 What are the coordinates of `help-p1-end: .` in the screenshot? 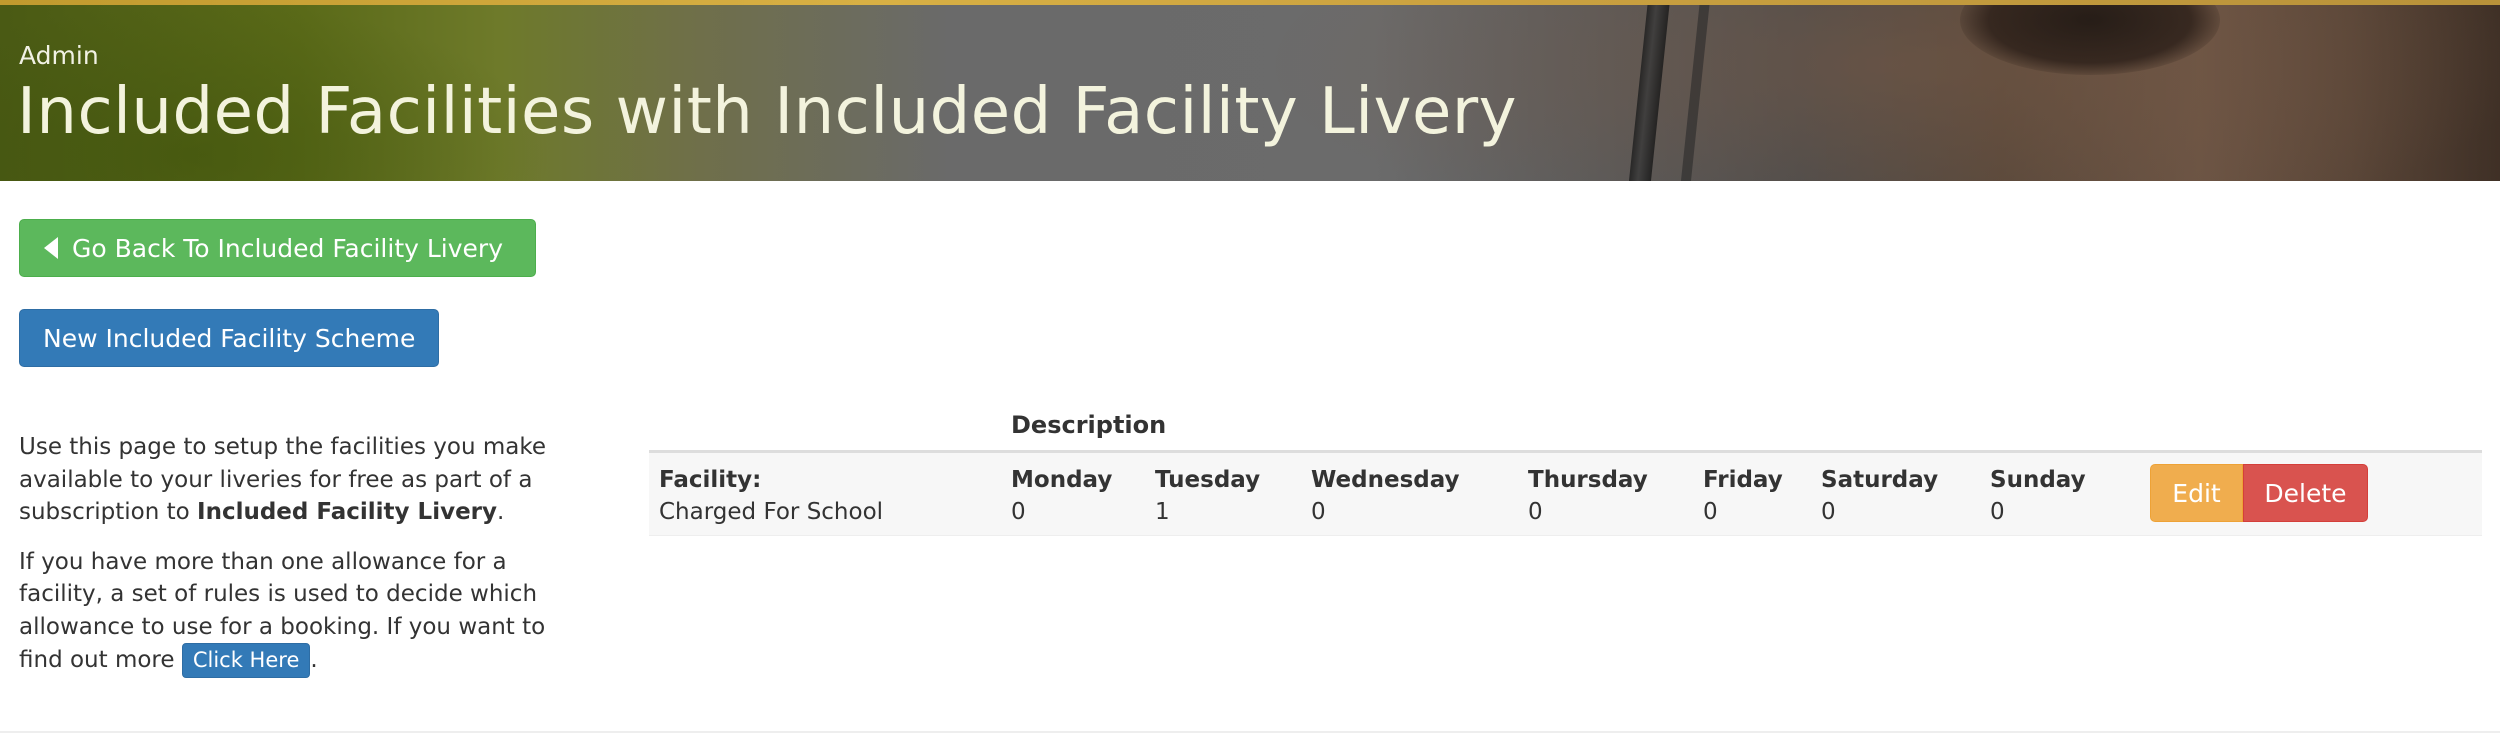 It's located at (501, 512).